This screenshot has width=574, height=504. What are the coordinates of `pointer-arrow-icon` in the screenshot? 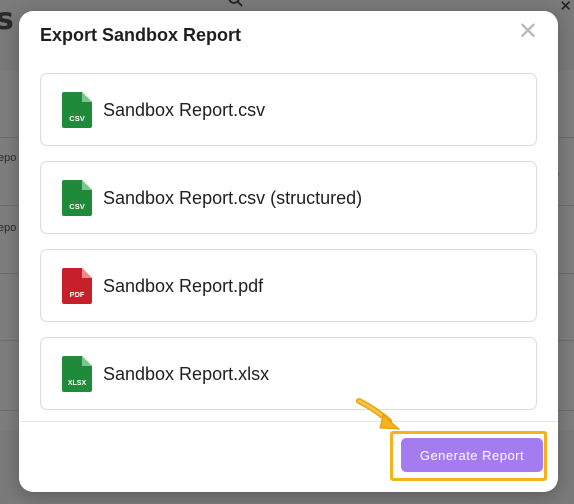 It's located at (378, 414).